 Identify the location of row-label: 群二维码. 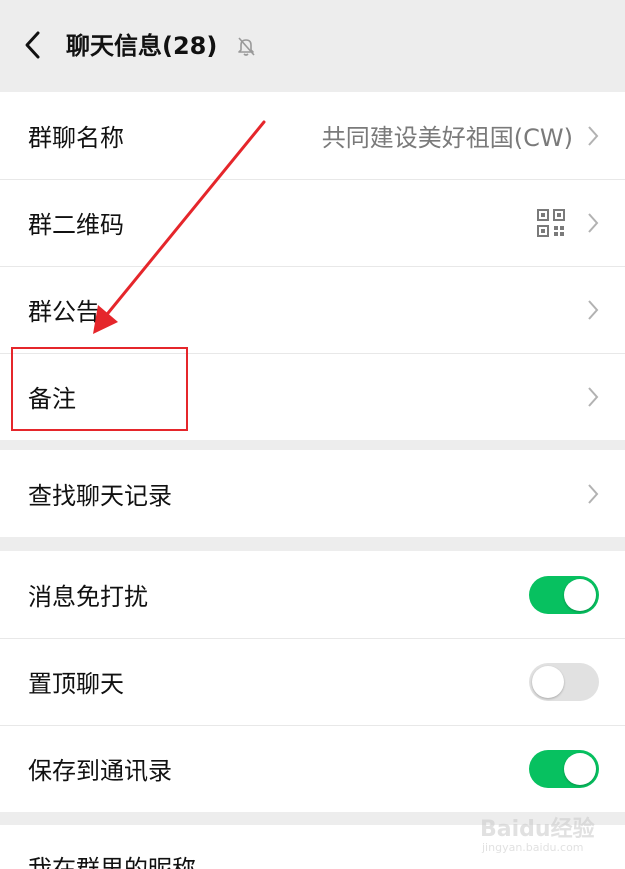
(76, 225).